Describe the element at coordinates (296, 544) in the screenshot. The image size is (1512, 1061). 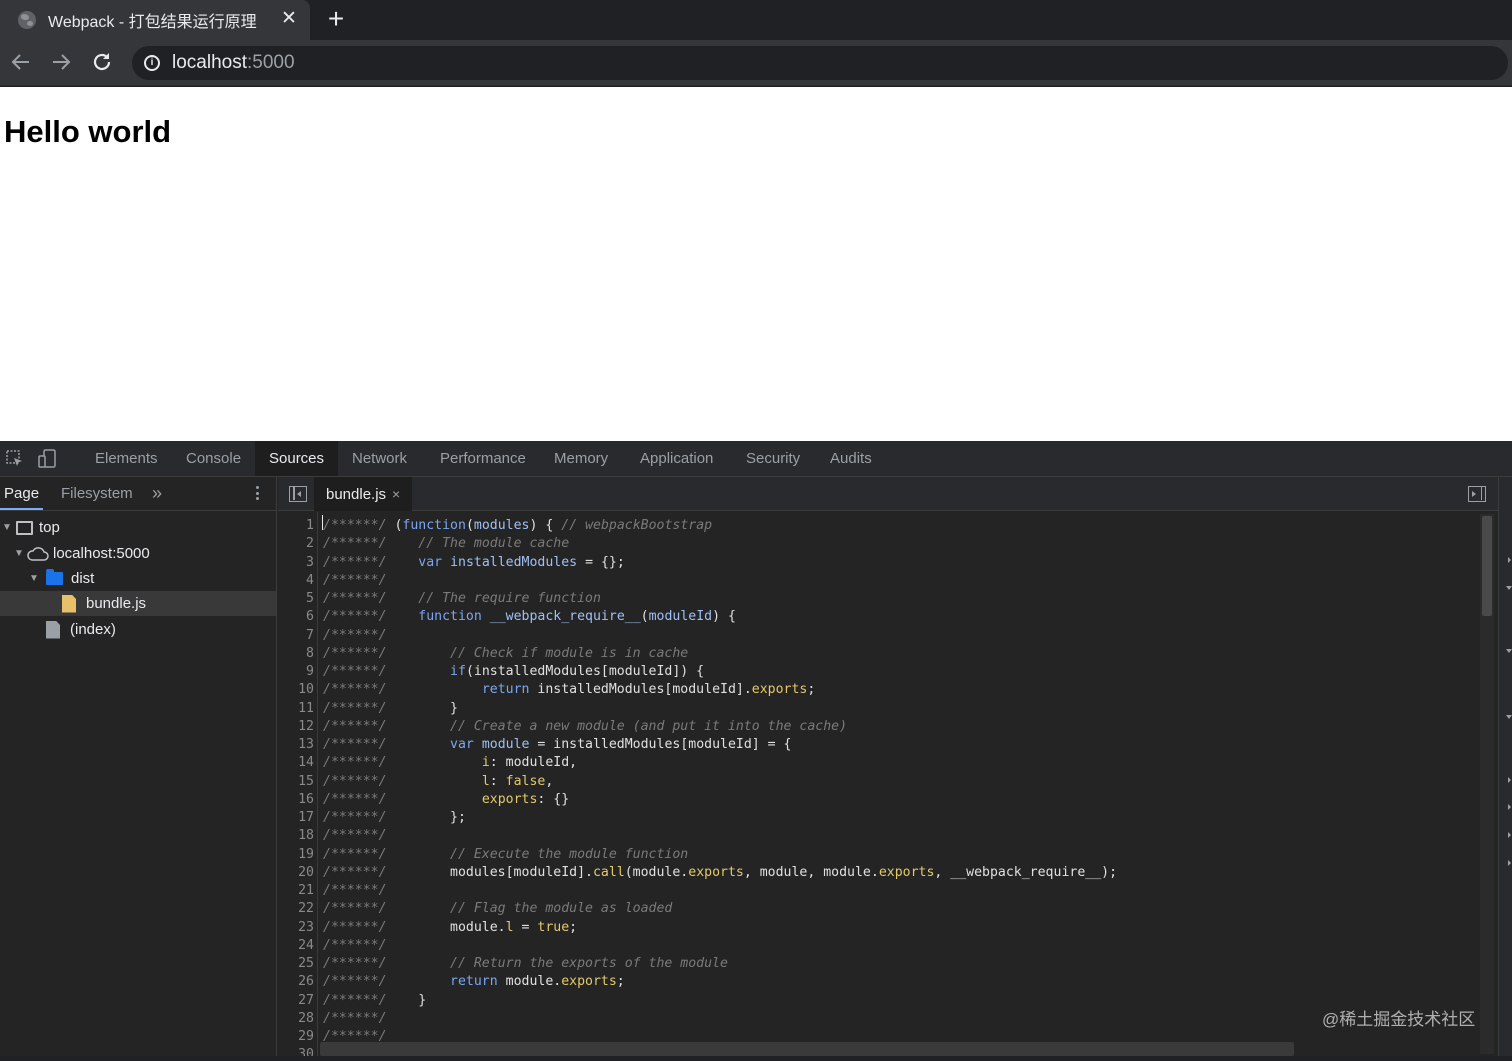
I see `line-number: 2` at that location.